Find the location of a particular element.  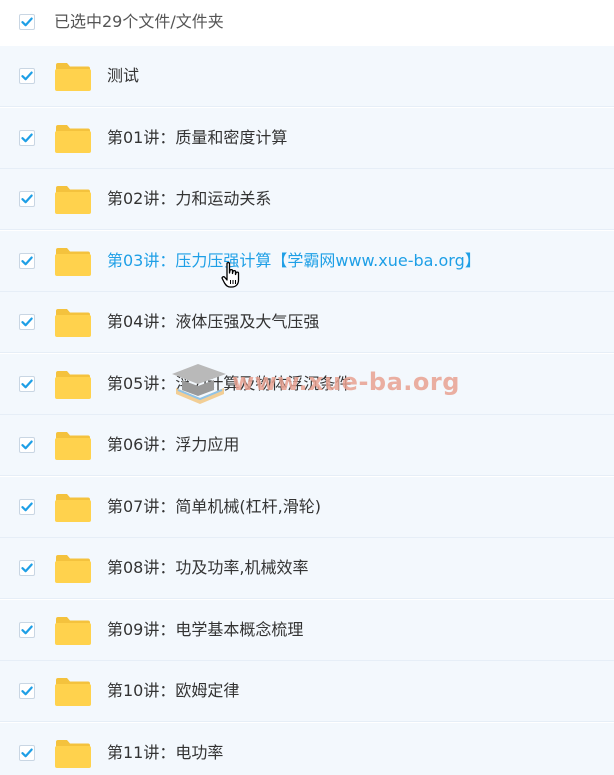

folder-name: 第09讲：电学基本概念梳理 is located at coordinates (205, 630).